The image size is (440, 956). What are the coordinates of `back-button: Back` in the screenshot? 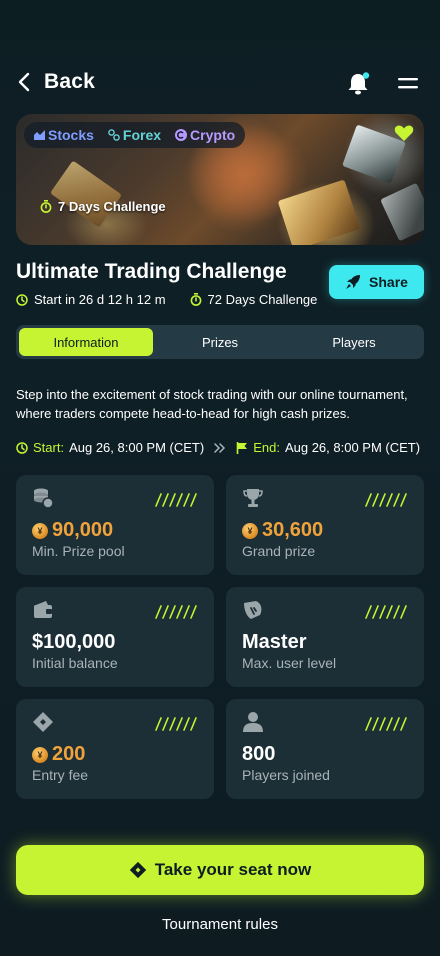 It's located at (56, 82).